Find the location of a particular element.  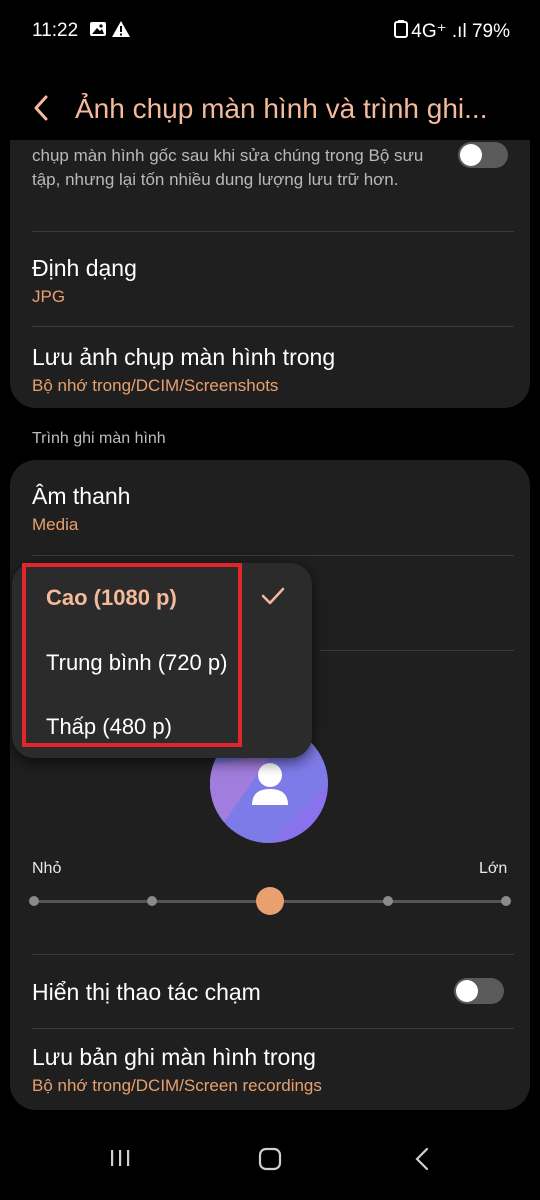

recent-apps-icon is located at coordinates (120, 1158).